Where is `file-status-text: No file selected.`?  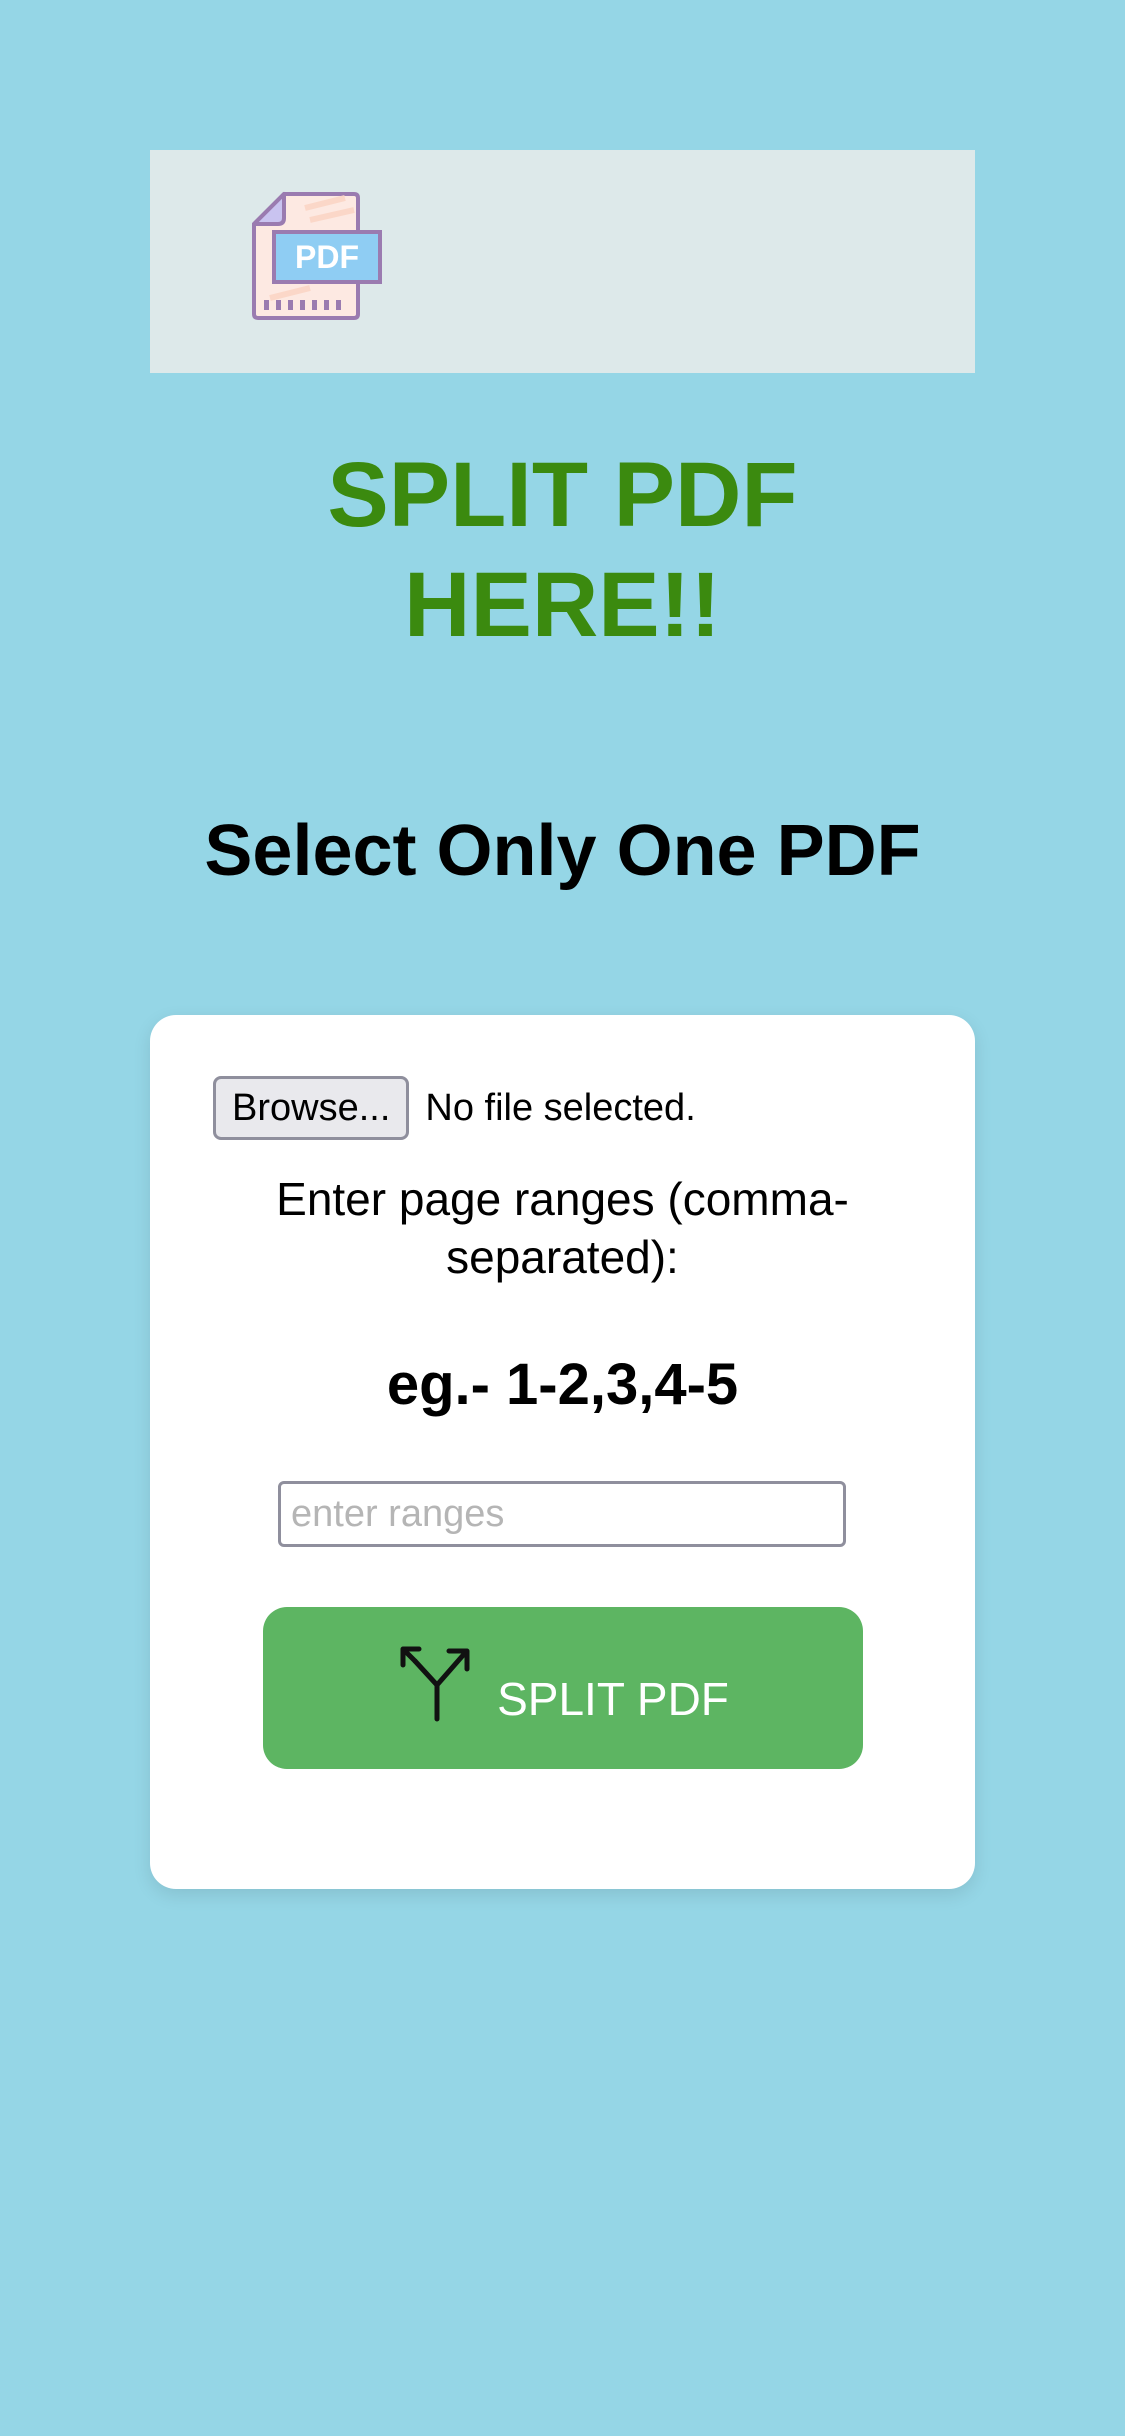
file-status-text: No file selected. is located at coordinates (560, 1107).